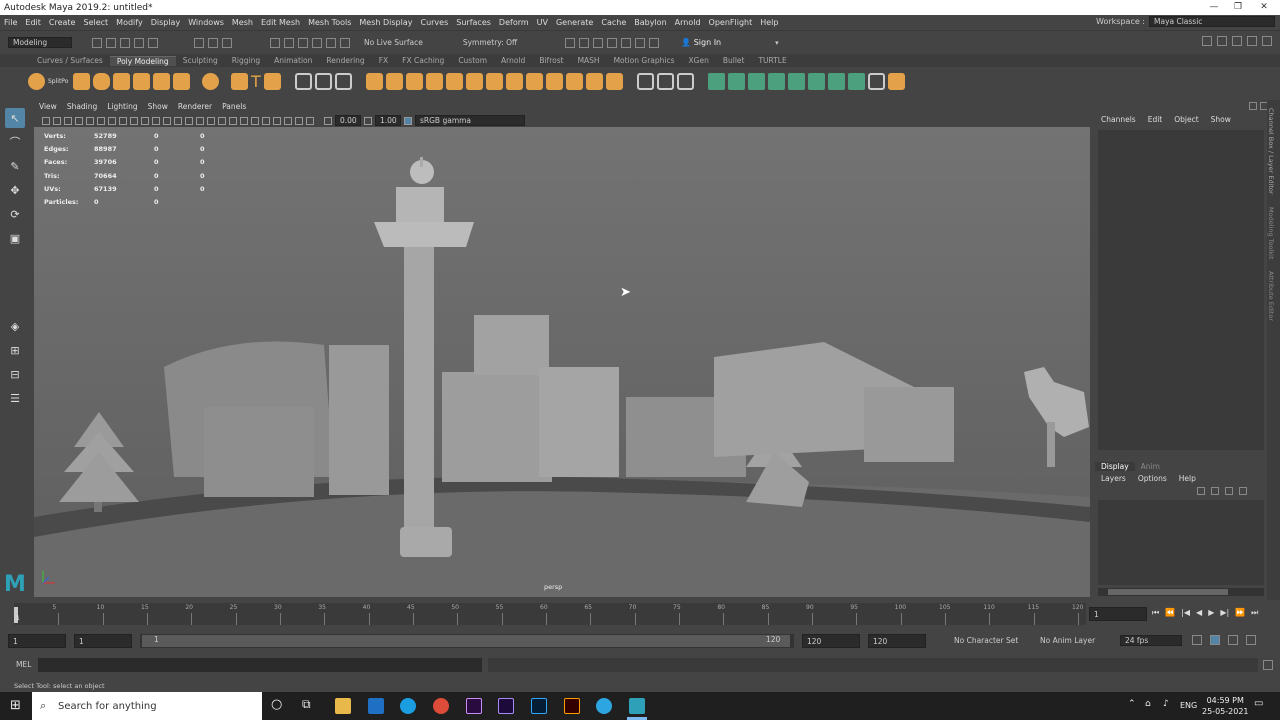  Describe the element at coordinates (1148, 704) in the screenshot. I see `network-icon: ⌂` at that location.